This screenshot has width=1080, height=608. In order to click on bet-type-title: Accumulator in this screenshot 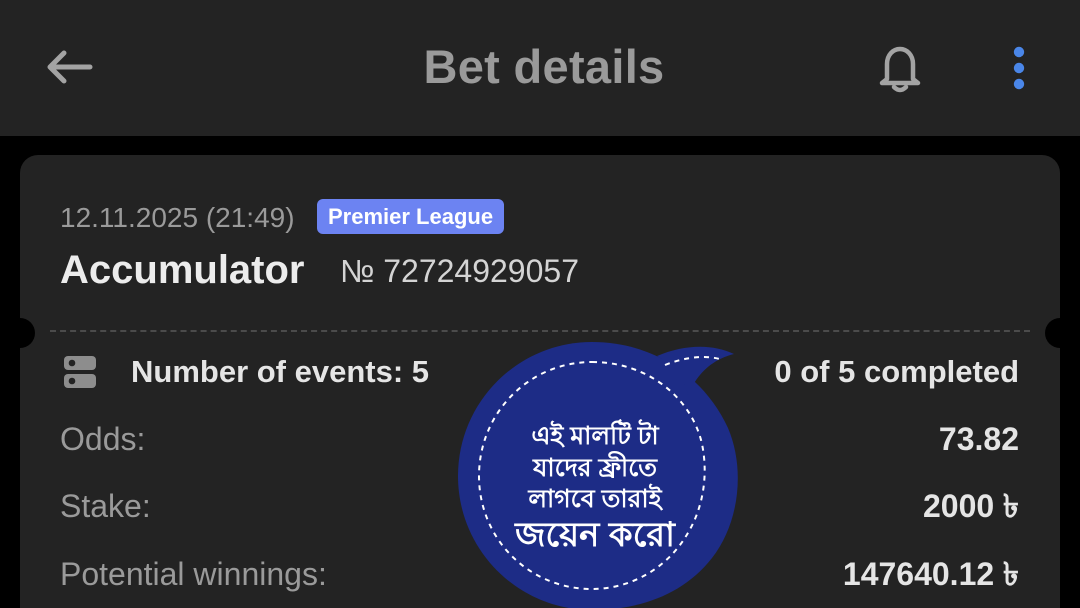, I will do `click(182, 270)`.